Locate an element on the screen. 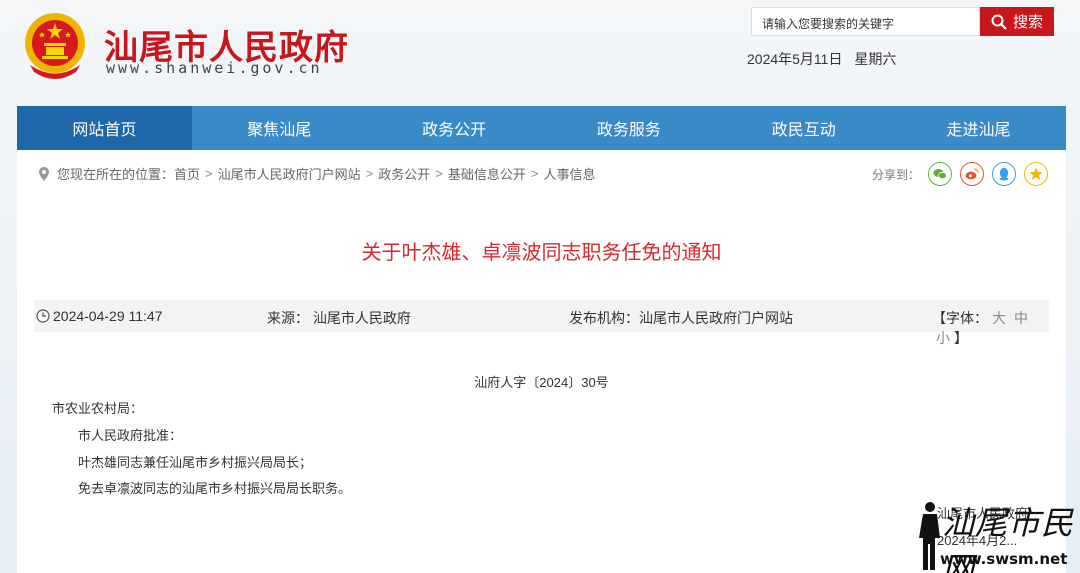  breadcrumb-basic-info: 基础信息公开 is located at coordinates (487, 173).